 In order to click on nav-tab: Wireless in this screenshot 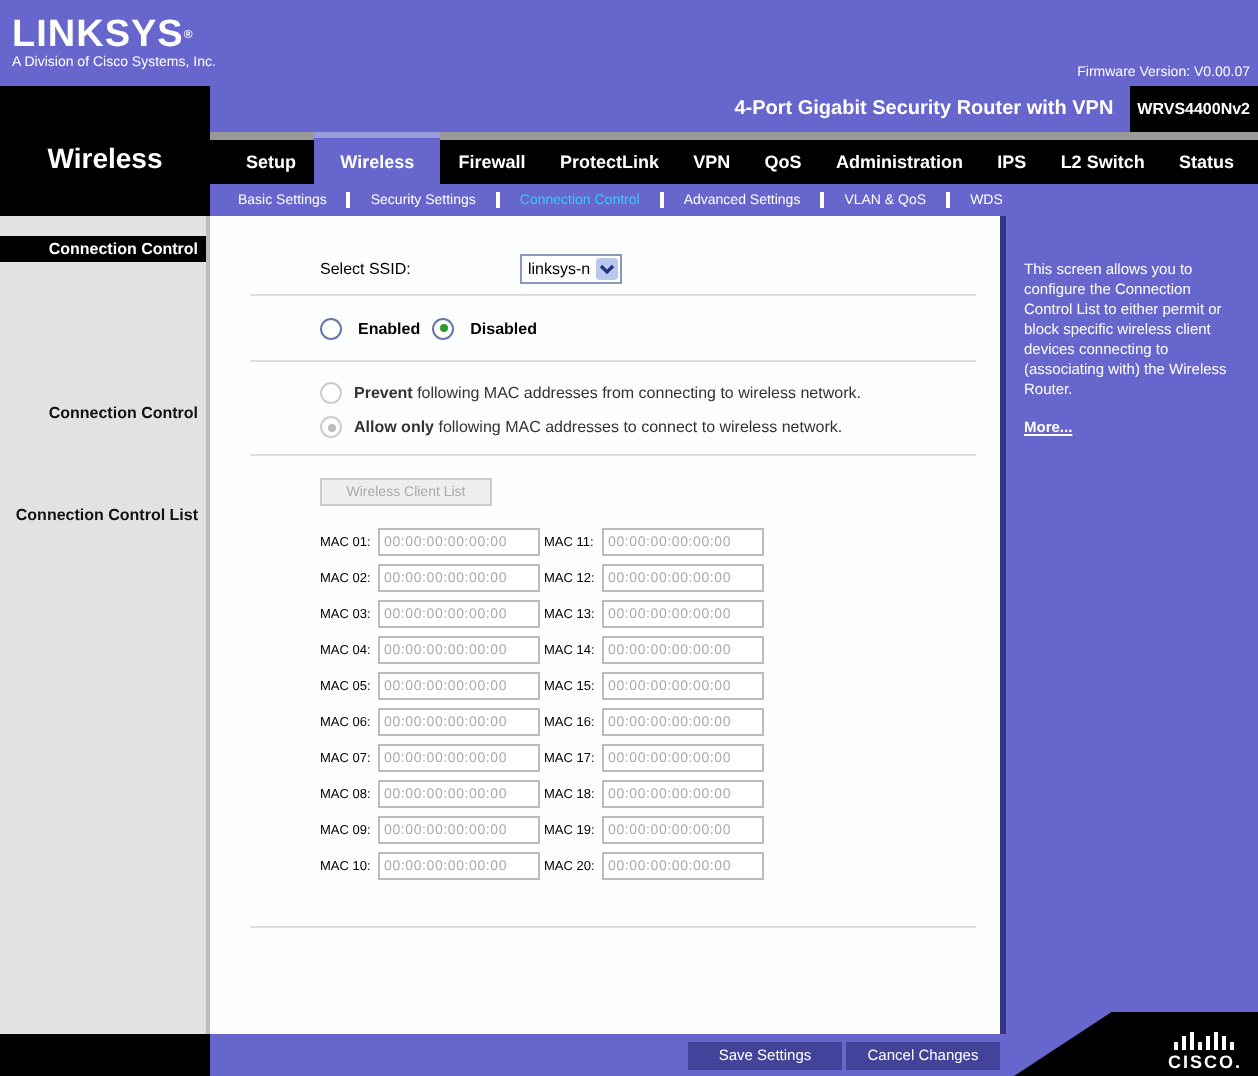, I will do `click(377, 158)`.